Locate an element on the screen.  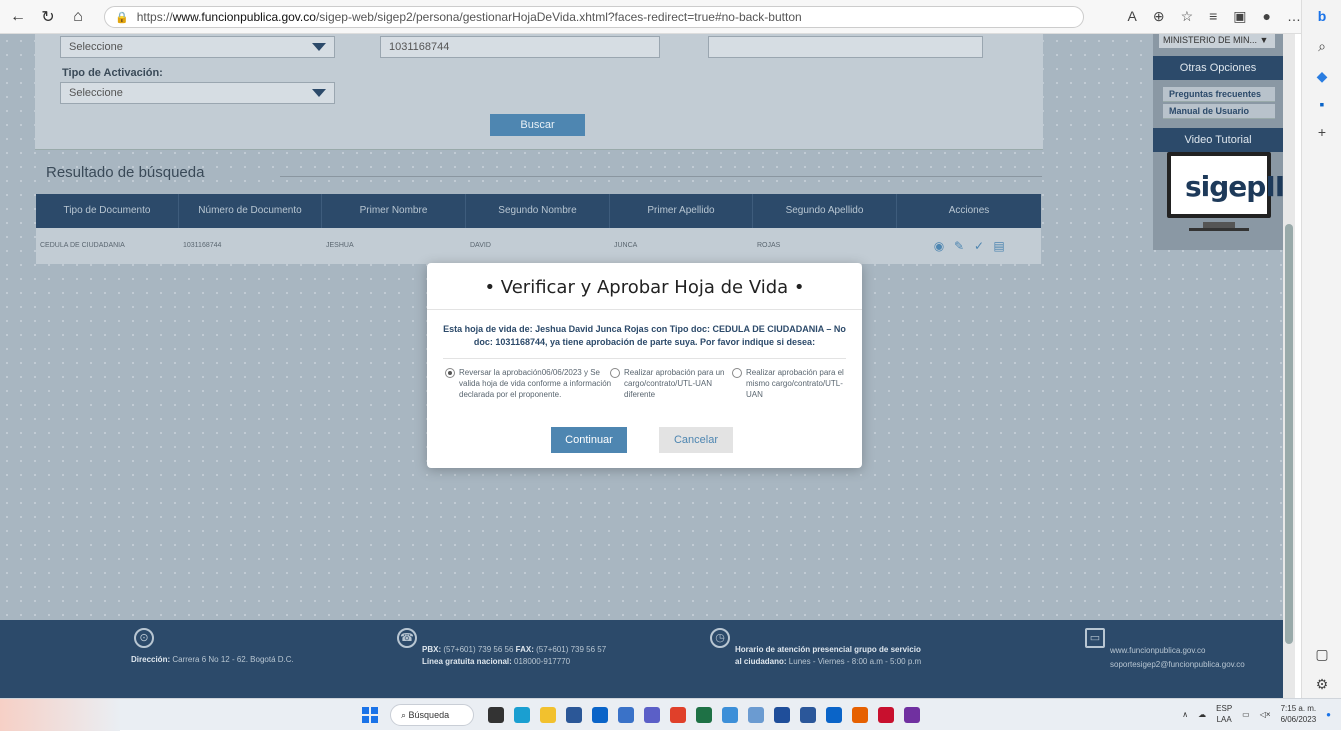
word-icon is located at coordinates (808, 715).